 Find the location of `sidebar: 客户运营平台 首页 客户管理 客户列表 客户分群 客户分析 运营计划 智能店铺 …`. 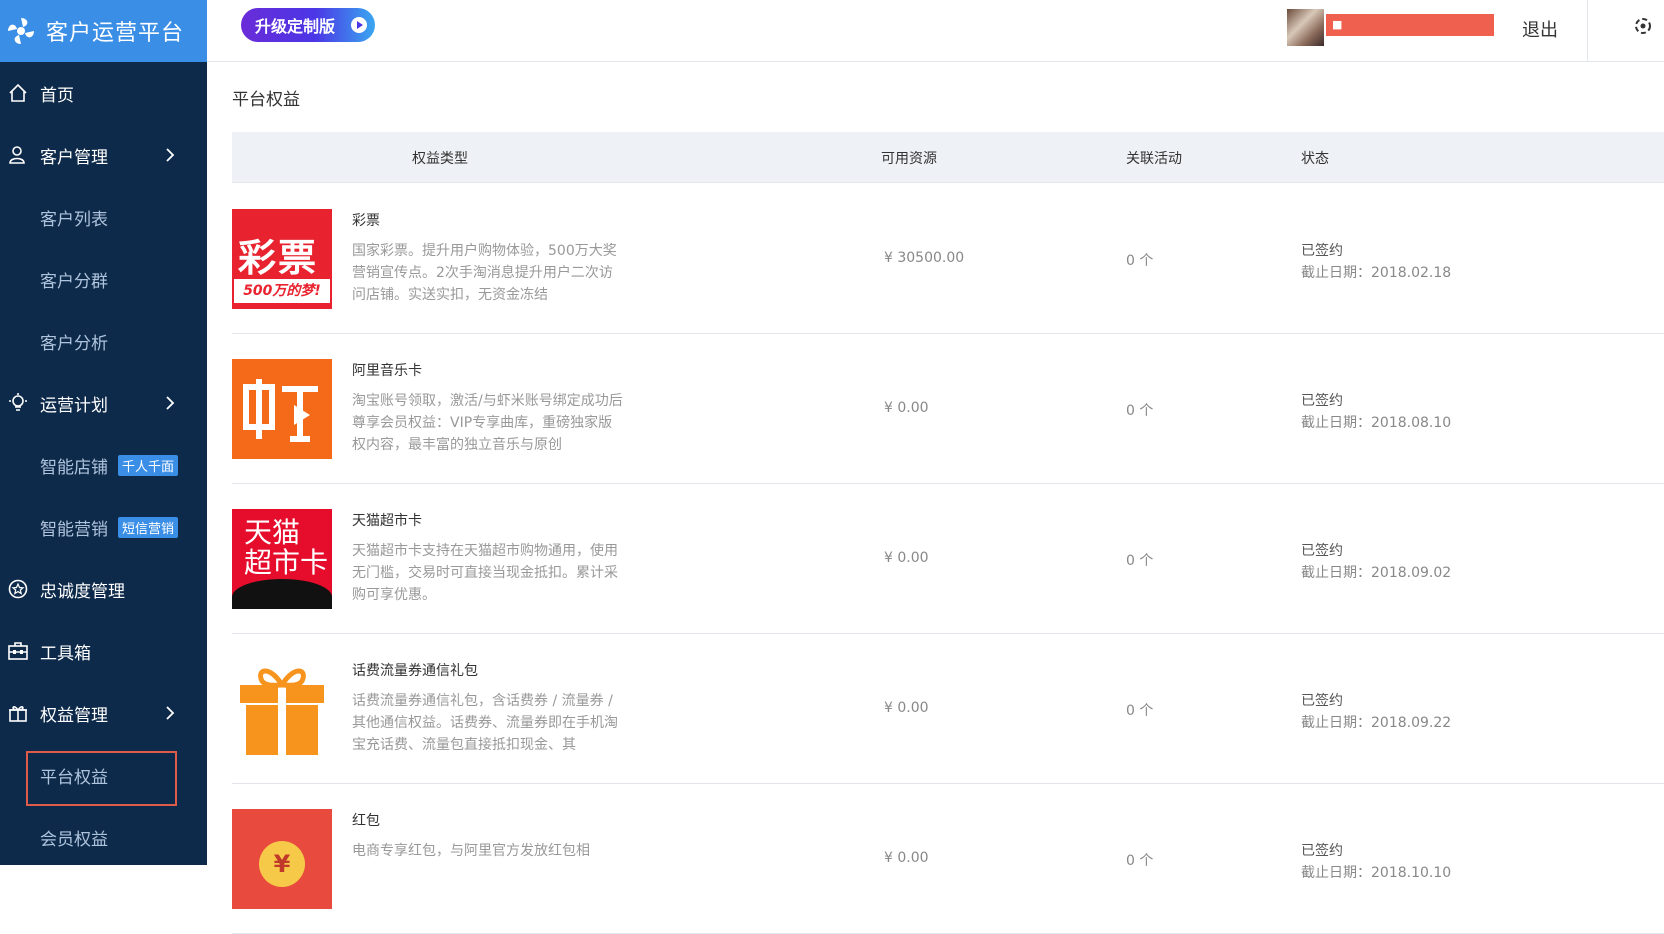

sidebar: 客户运营平台 首页 客户管理 客户列表 客户分群 客户分析 运营计划 智能店铺 … is located at coordinates (103, 432).